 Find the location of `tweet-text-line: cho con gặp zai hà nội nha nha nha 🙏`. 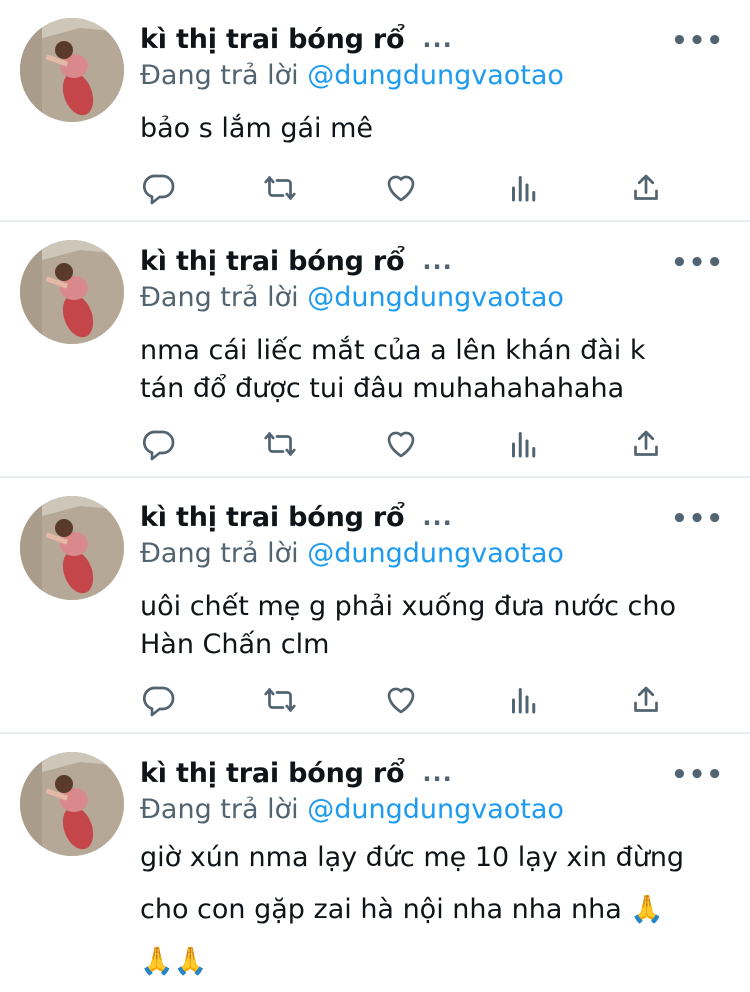

tweet-text-line: cho con gặp zai hà nội nha nha nha 🙏 is located at coordinates (402, 909).